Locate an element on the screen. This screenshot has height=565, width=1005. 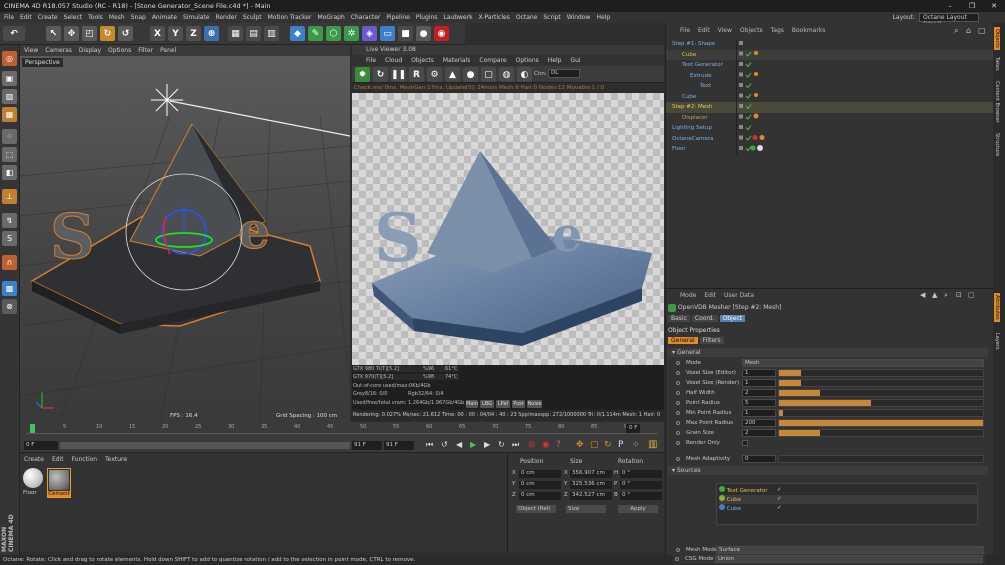
render-view-icon: ▦ is located at coordinates (235, 33).